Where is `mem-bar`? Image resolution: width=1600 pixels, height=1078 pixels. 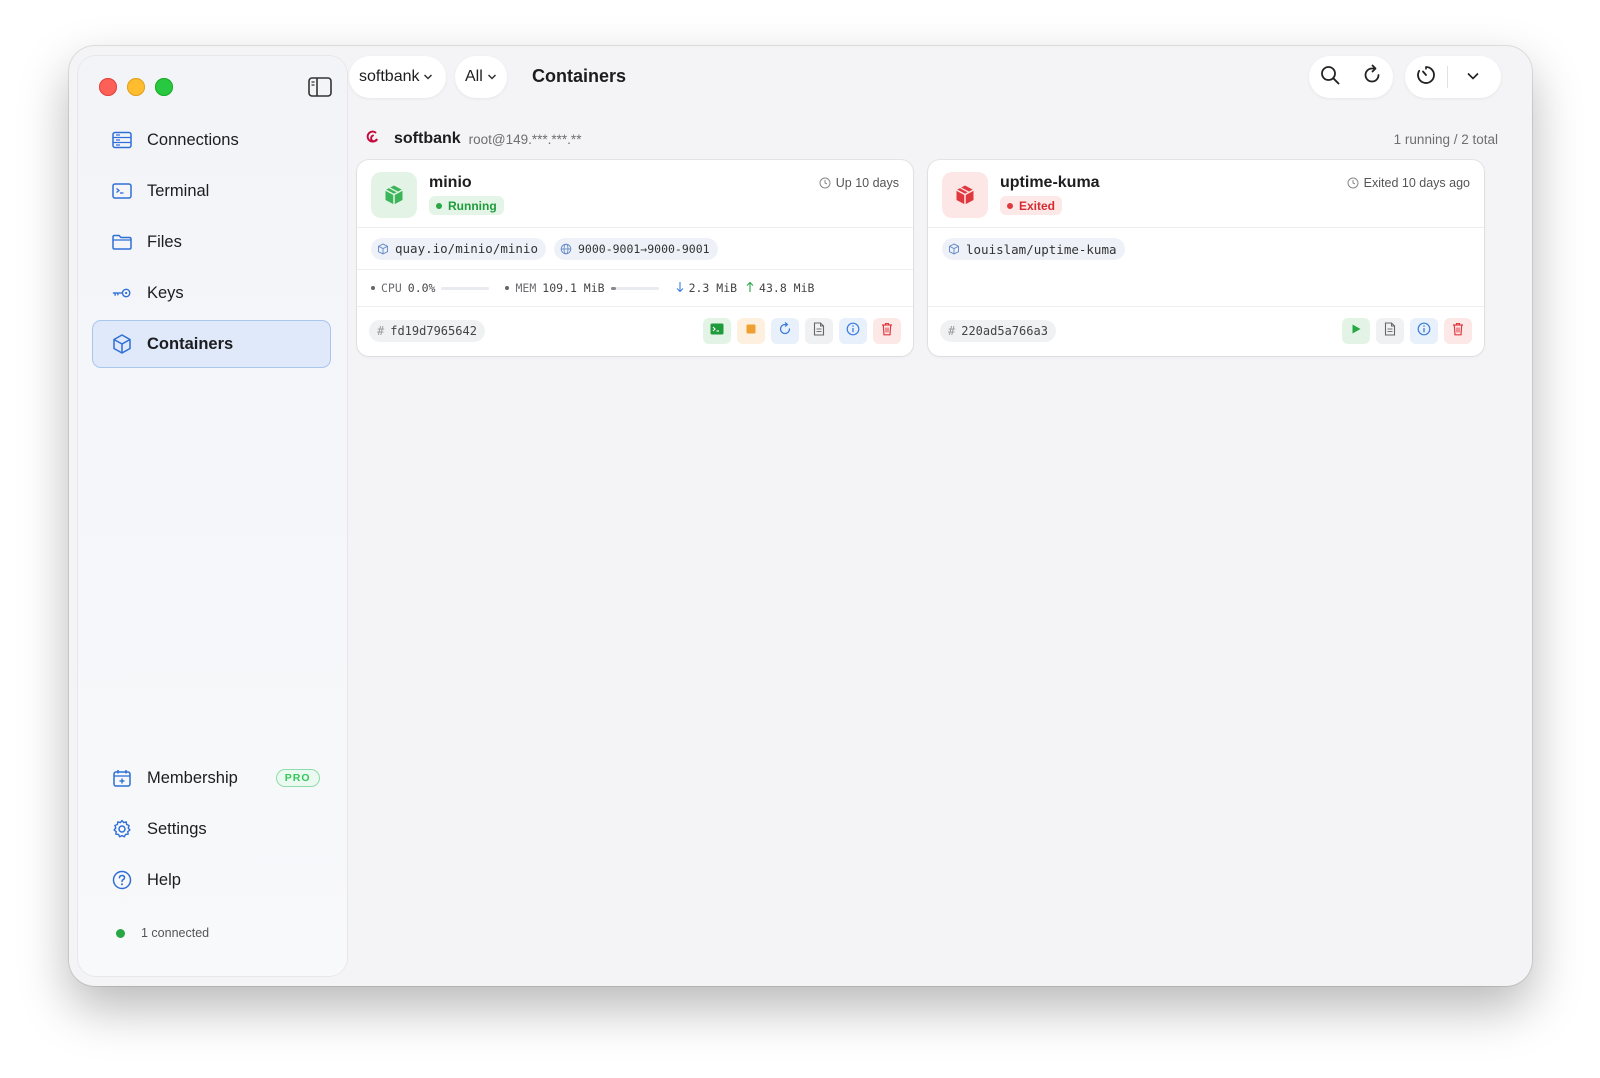
mem-bar is located at coordinates (634, 288).